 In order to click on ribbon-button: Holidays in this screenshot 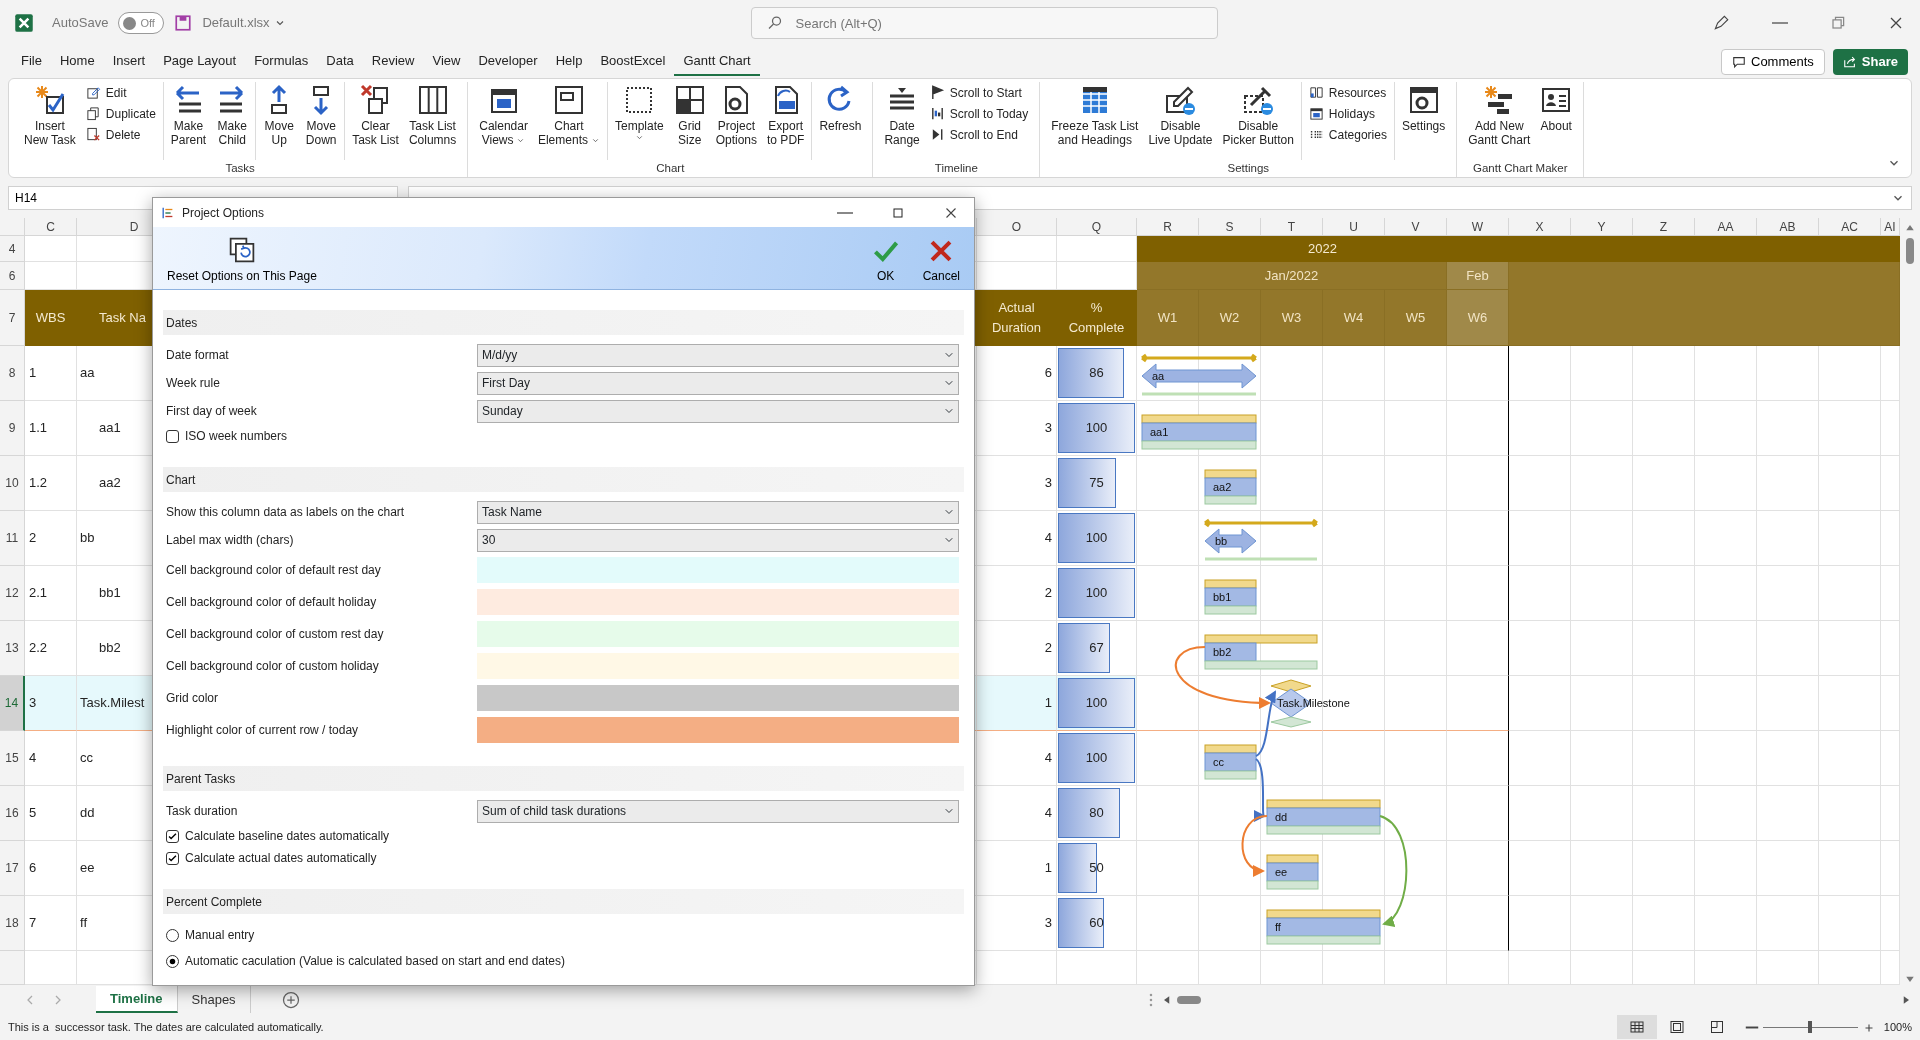, I will do `click(1347, 113)`.